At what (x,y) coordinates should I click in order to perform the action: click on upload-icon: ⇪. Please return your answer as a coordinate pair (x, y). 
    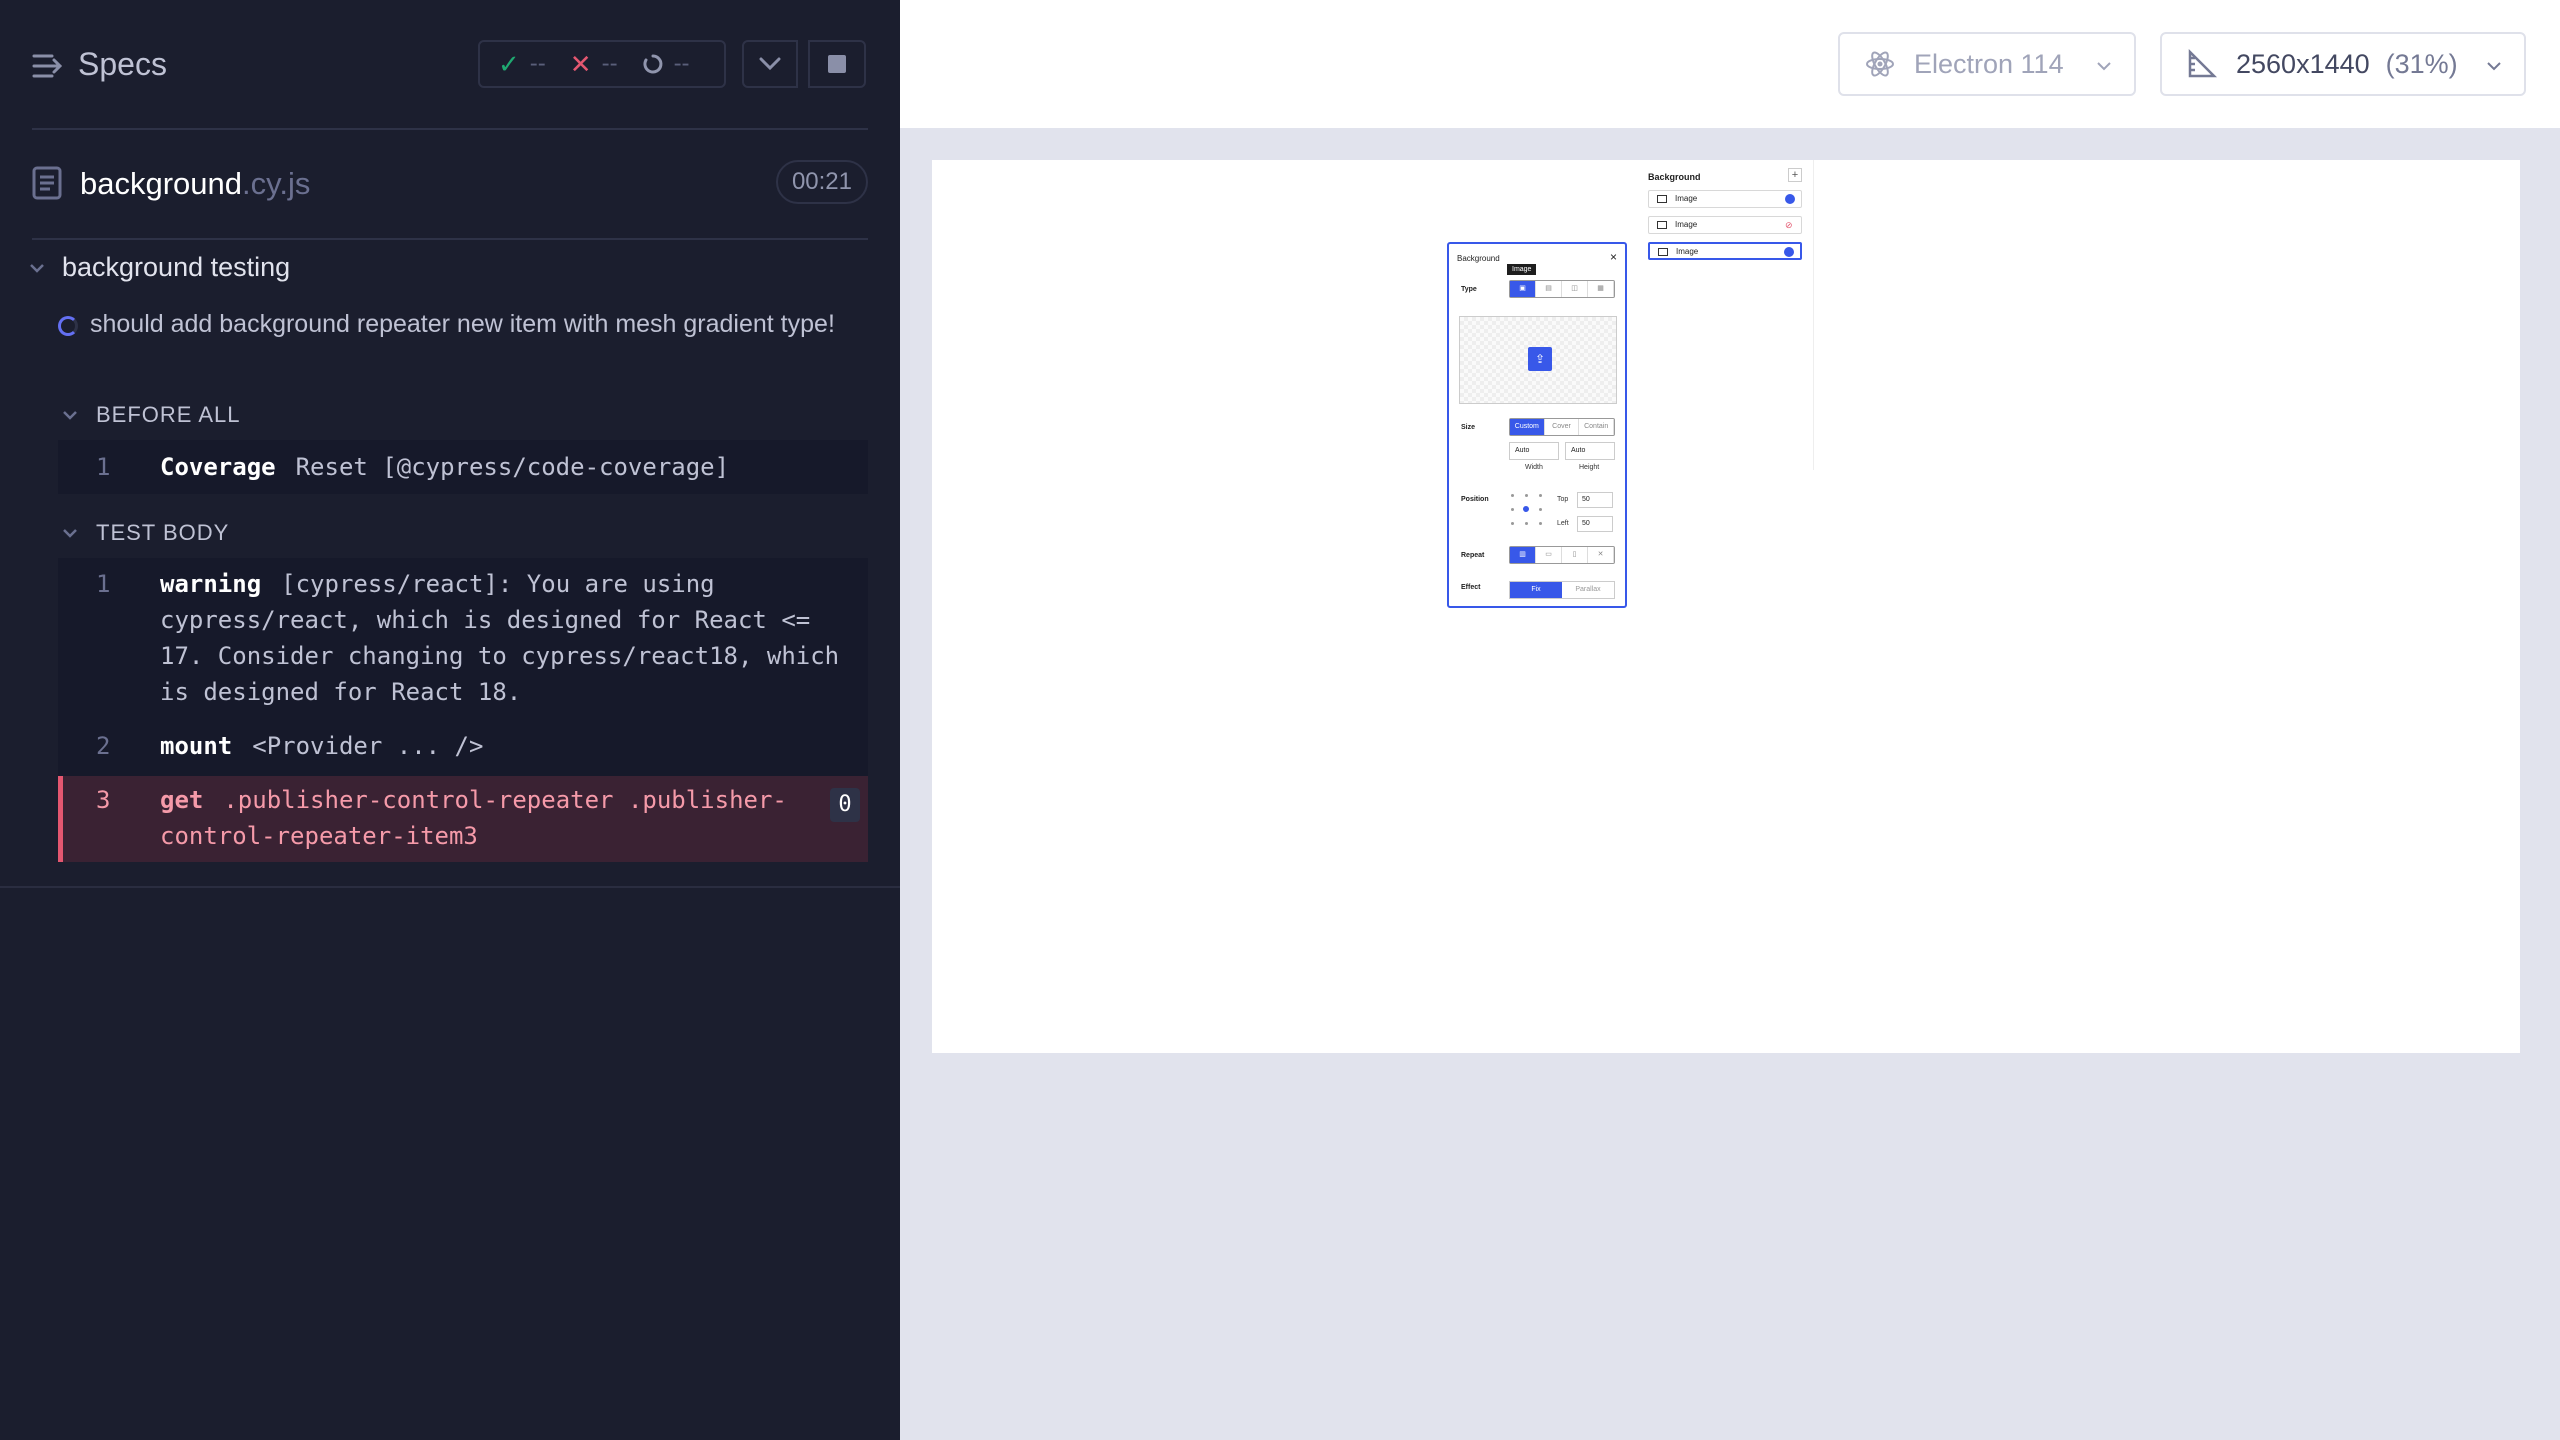
    Looking at the image, I should click on (1540, 359).